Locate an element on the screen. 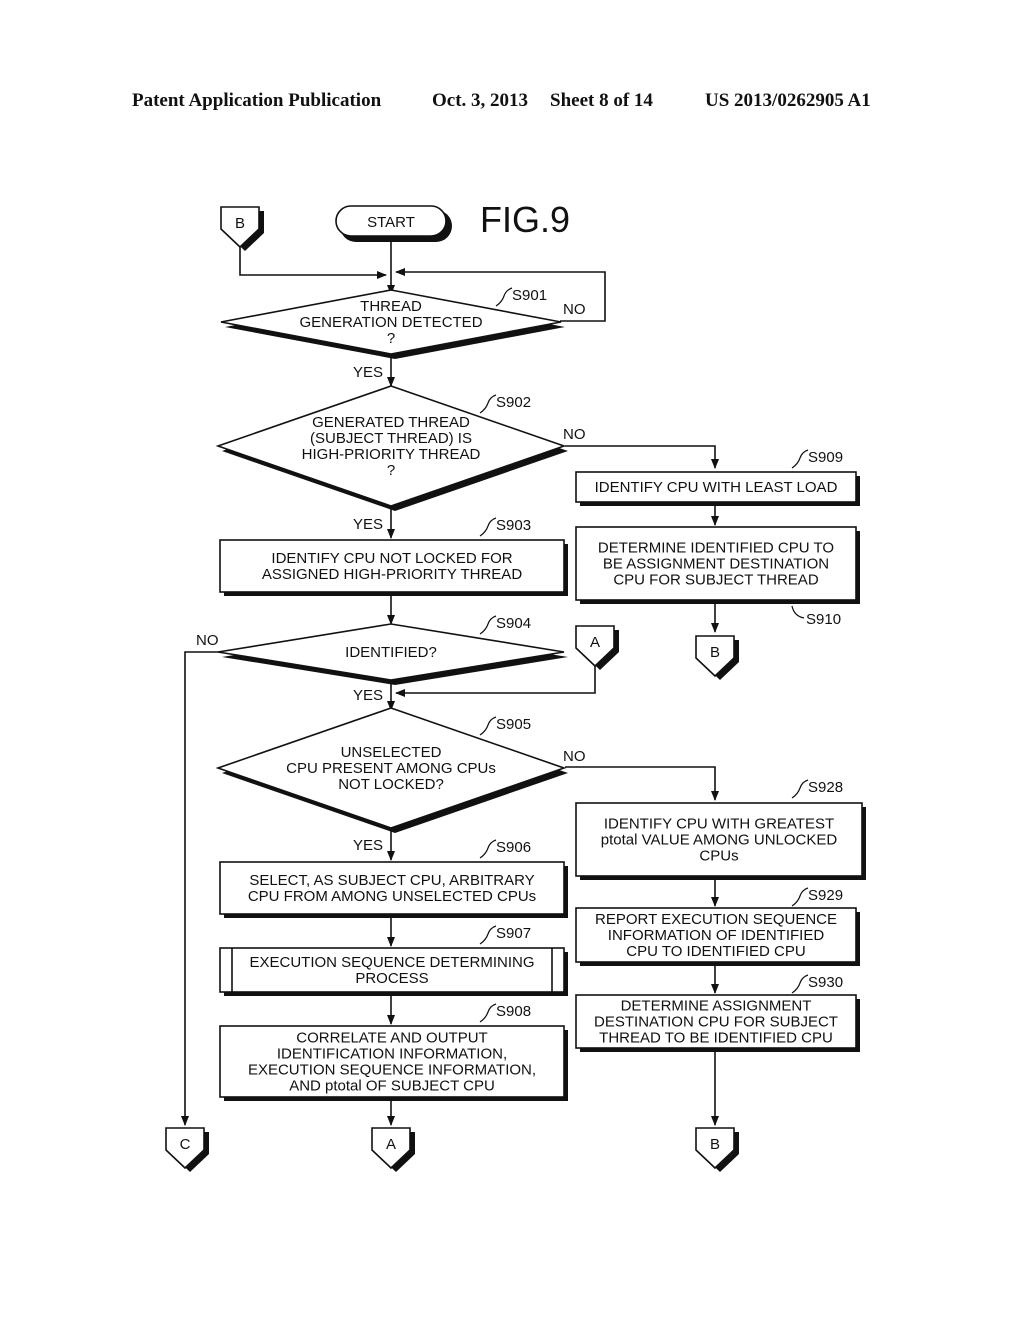 Image resolution: width=1024 pixels, height=1320 pixels. step-id-s903: S903 is located at coordinates (513, 525).